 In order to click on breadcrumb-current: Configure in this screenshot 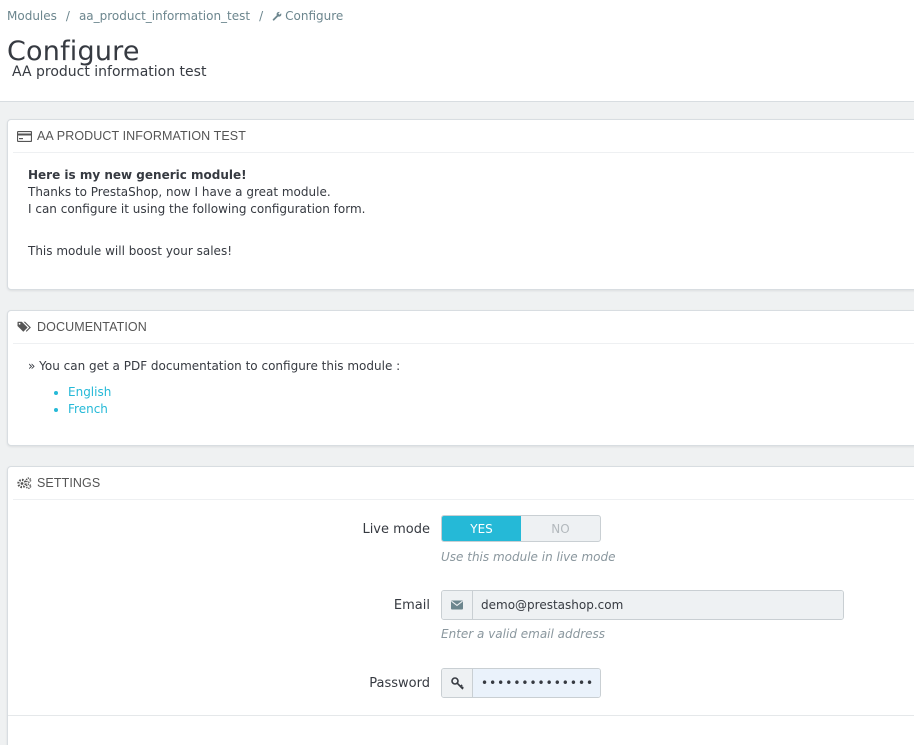, I will do `click(307, 16)`.